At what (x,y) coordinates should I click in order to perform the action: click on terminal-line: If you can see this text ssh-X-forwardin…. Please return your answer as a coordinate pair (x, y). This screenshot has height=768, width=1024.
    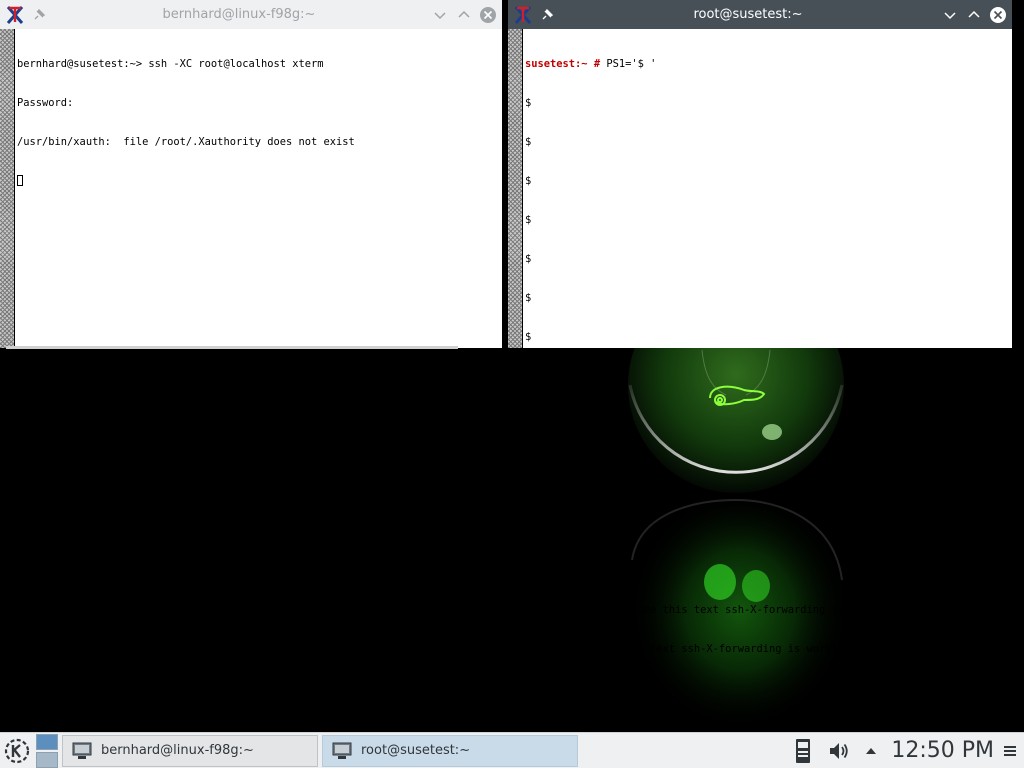
    Looking at the image, I should click on (691, 649).